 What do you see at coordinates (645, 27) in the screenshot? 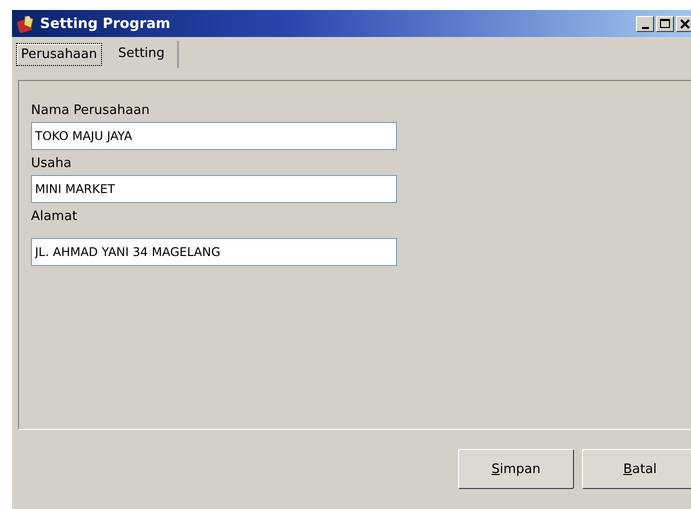
I see `minimize-icon` at bounding box center [645, 27].